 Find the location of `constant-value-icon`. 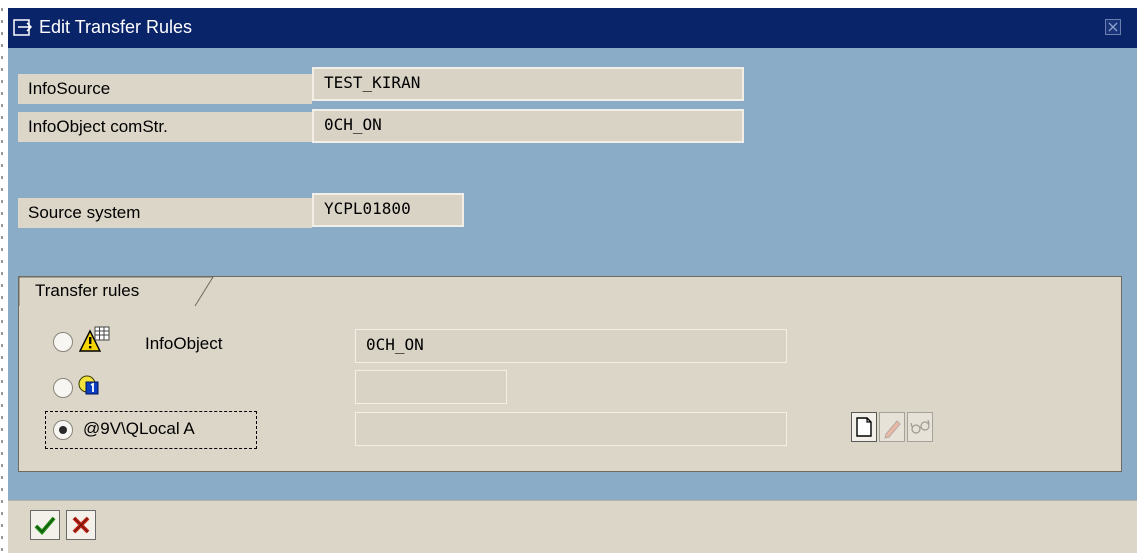

constant-value-icon is located at coordinates (88, 385).